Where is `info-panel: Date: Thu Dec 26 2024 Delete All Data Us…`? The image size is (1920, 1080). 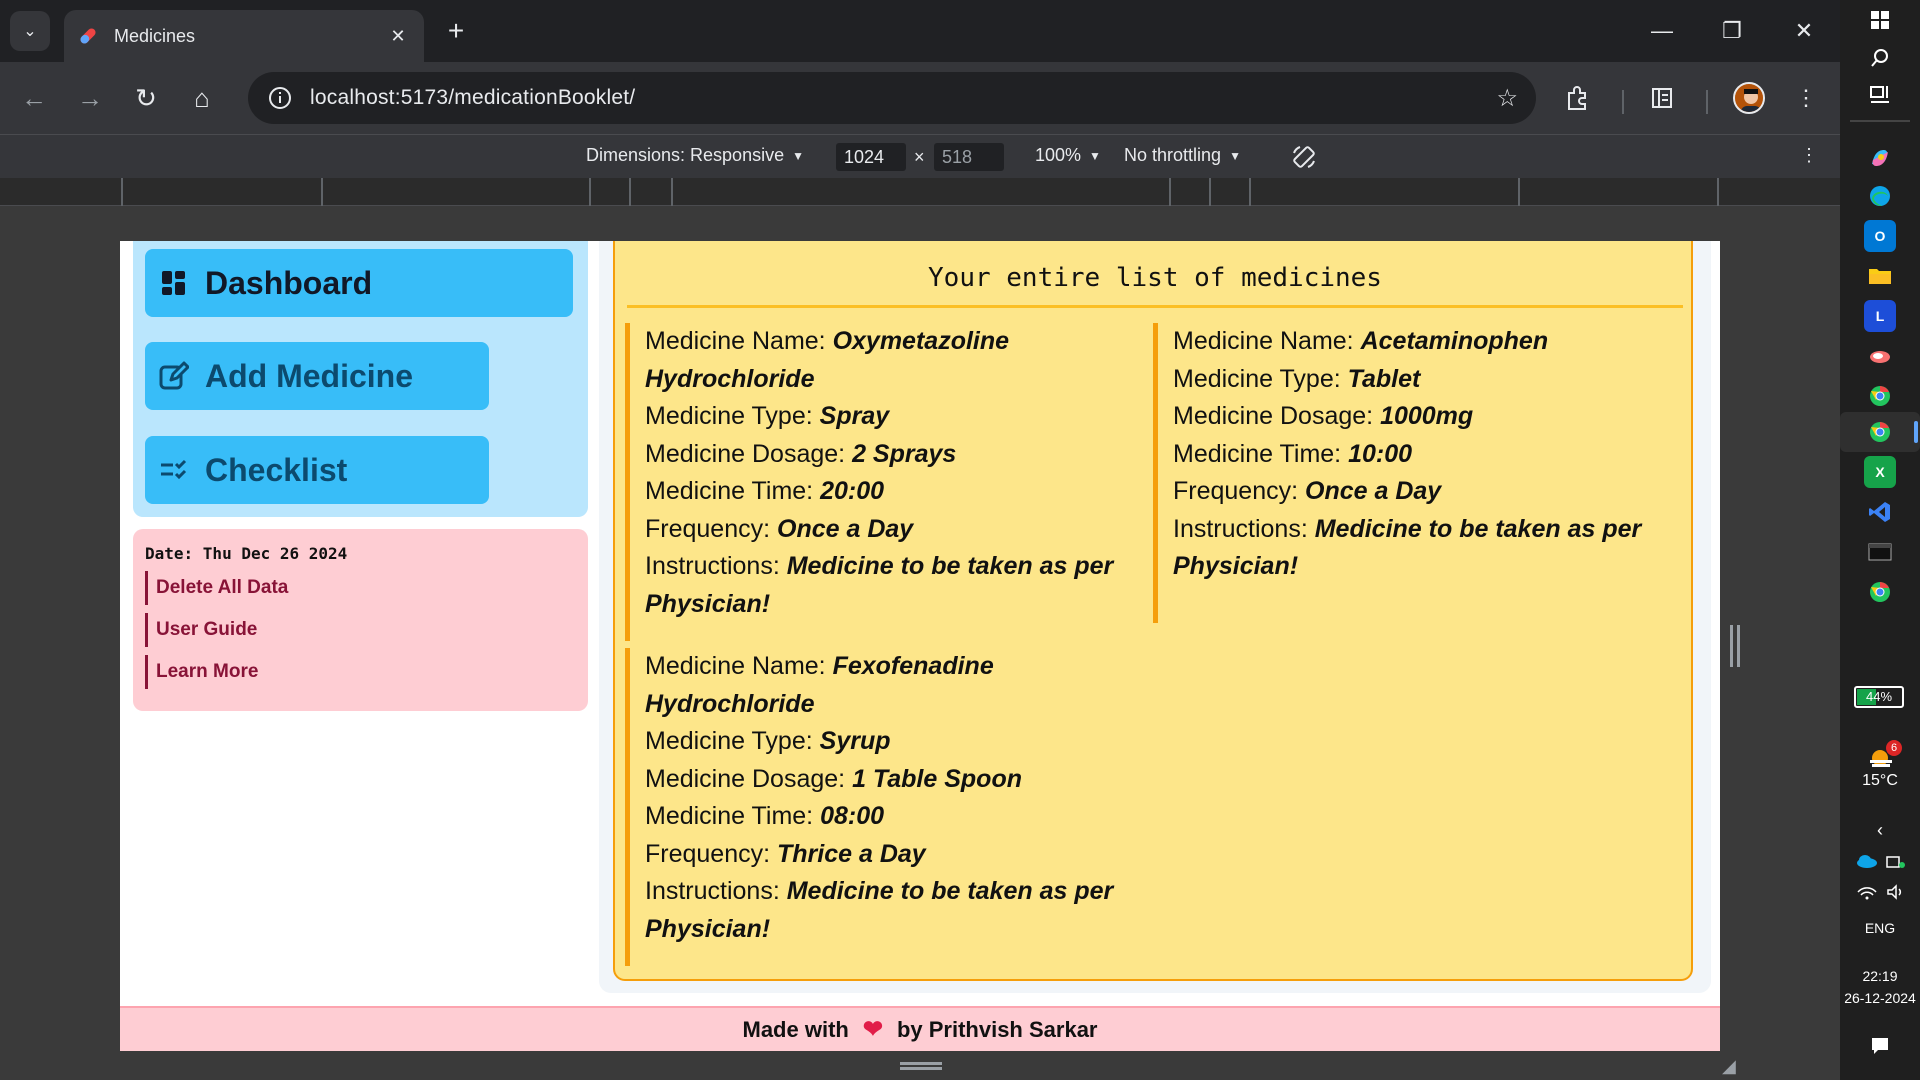
info-panel: Date: Thu Dec 26 2024 Delete All Data Us… is located at coordinates (360, 620).